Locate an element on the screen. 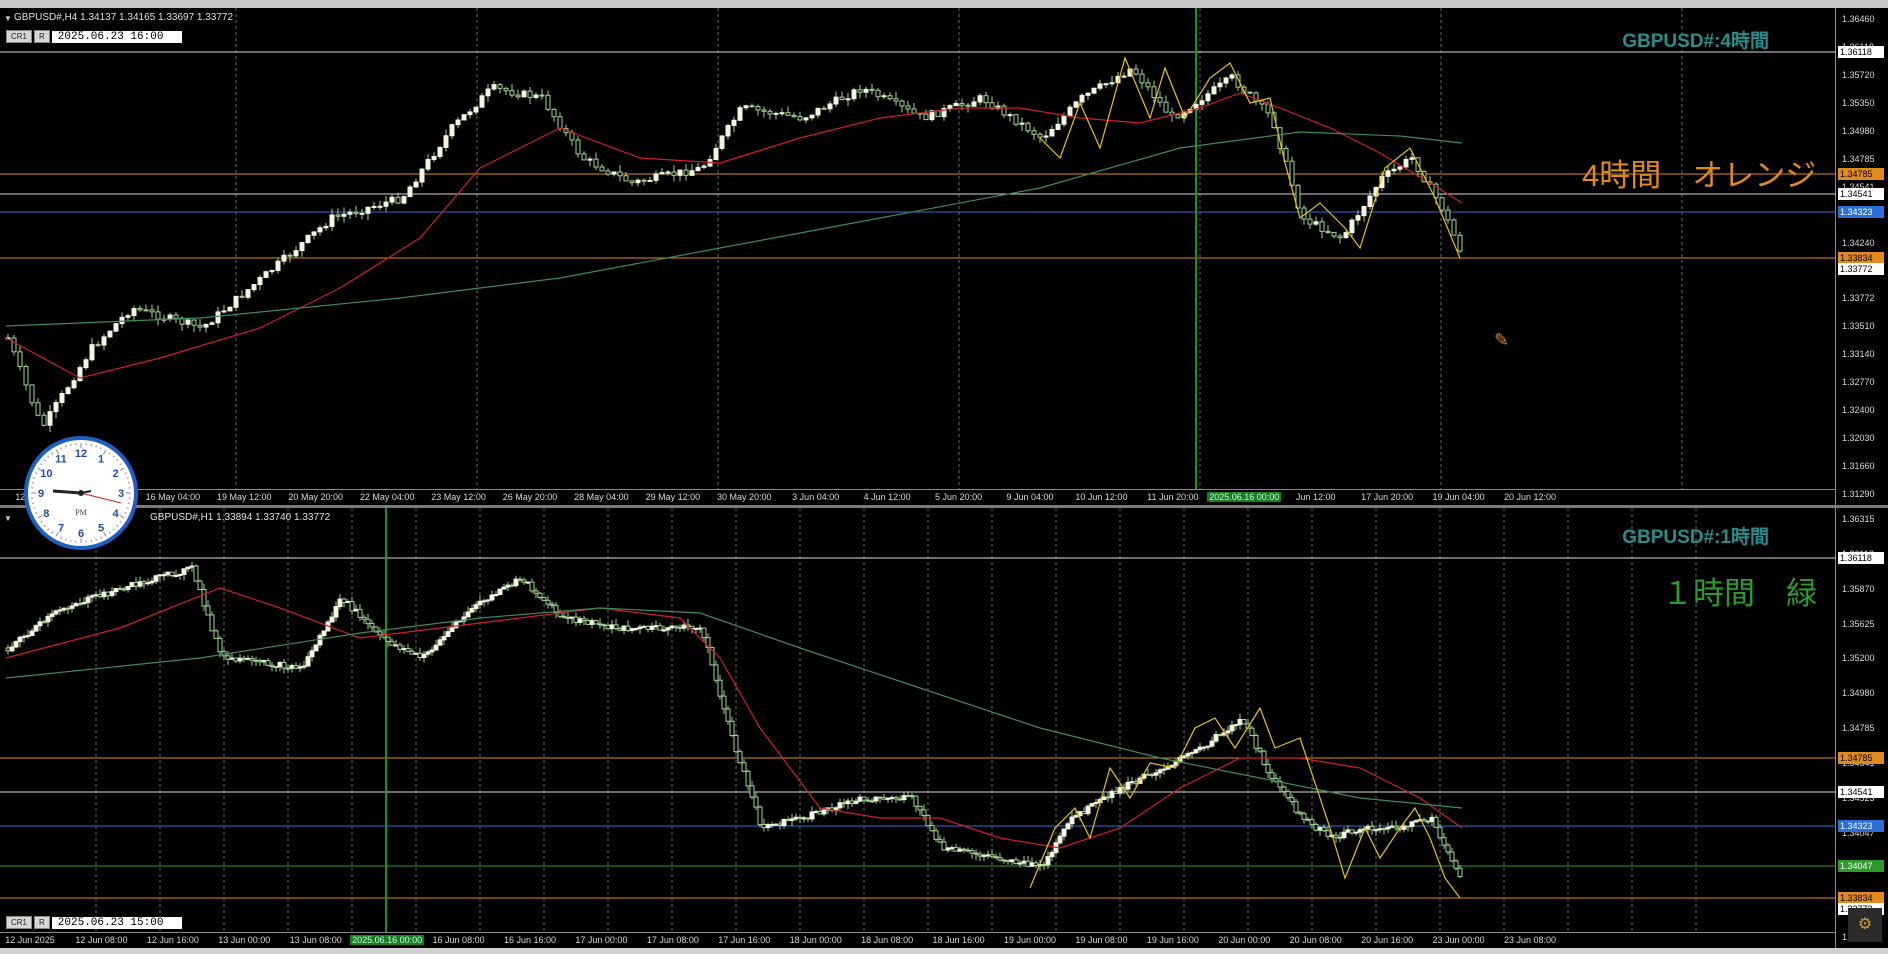 This screenshot has width=1888, height=954. time-tick-label: 17 Jun 00:00 is located at coordinates (601, 940).